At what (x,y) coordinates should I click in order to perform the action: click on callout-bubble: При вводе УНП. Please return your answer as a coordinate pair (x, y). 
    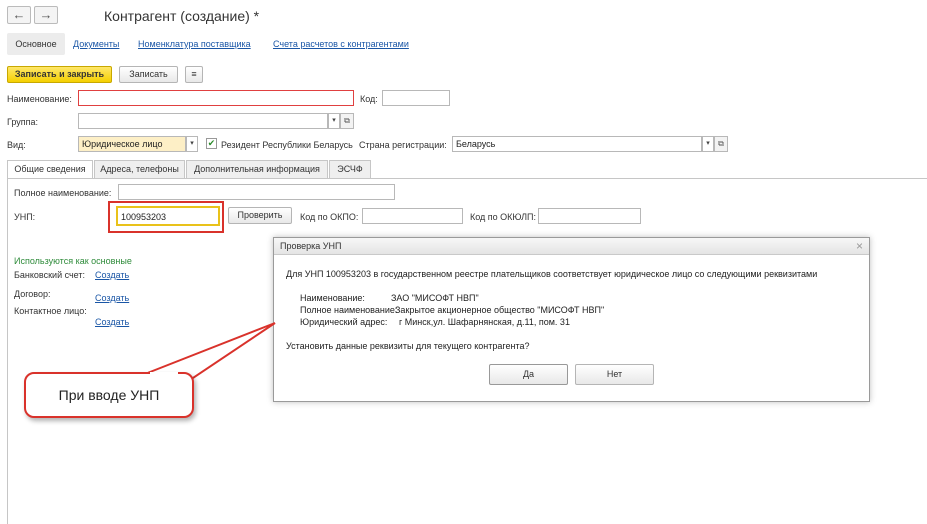
    Looking at the image, I should click on (109, 395).